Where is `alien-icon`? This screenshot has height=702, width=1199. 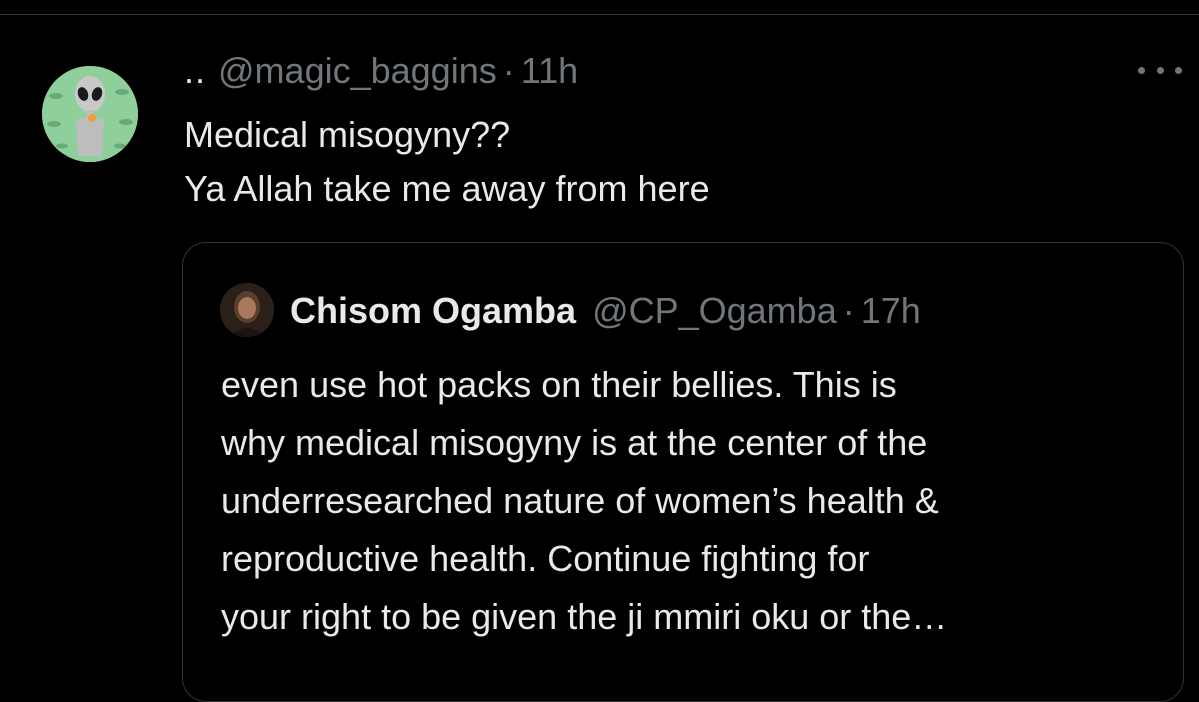 alien-icon is located at coordinates (90, 114).